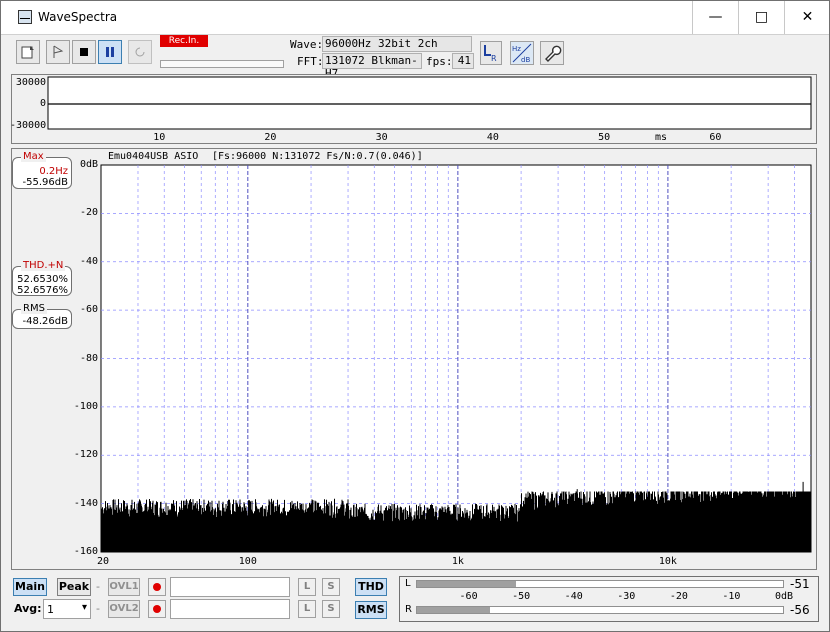 Image resolution: width=830 pixels, height=632 pixels. Describe the element at coordinates (85, 551) in the screenshot. I see `spectrum-ytick: -160` at that location.